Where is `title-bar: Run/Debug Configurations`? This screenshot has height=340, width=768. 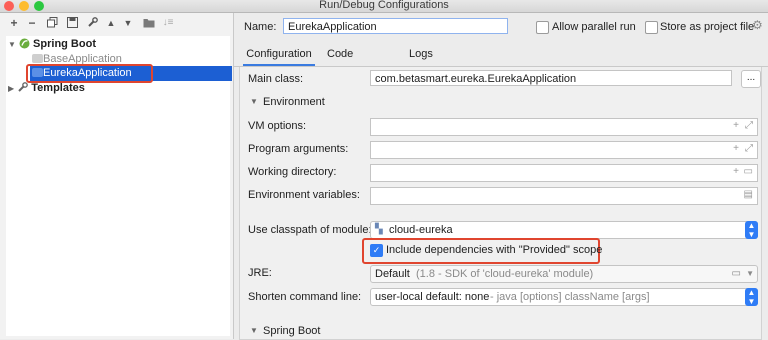 title-bar: Run/Debug Configurations is located at coordinates (384, 6).